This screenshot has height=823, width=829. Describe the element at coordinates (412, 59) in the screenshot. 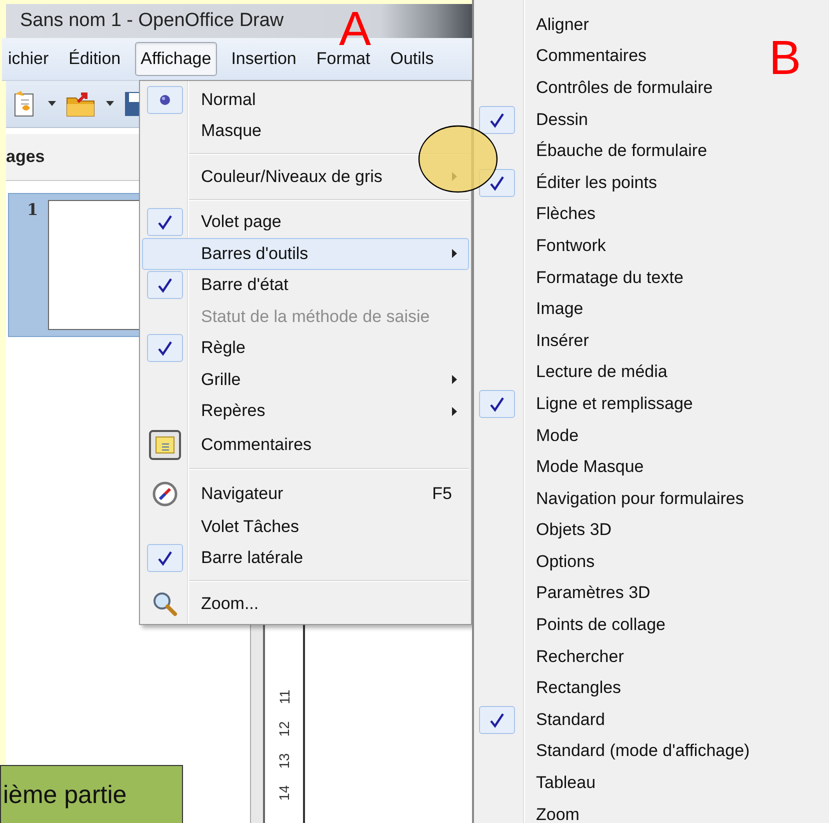

I see `menu: Outils` at that location.